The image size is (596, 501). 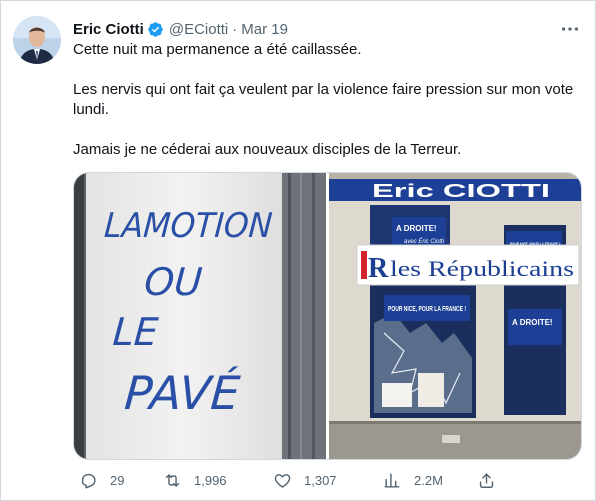 I want to click on views-count: 2.2M, so click(x=428, y=480).